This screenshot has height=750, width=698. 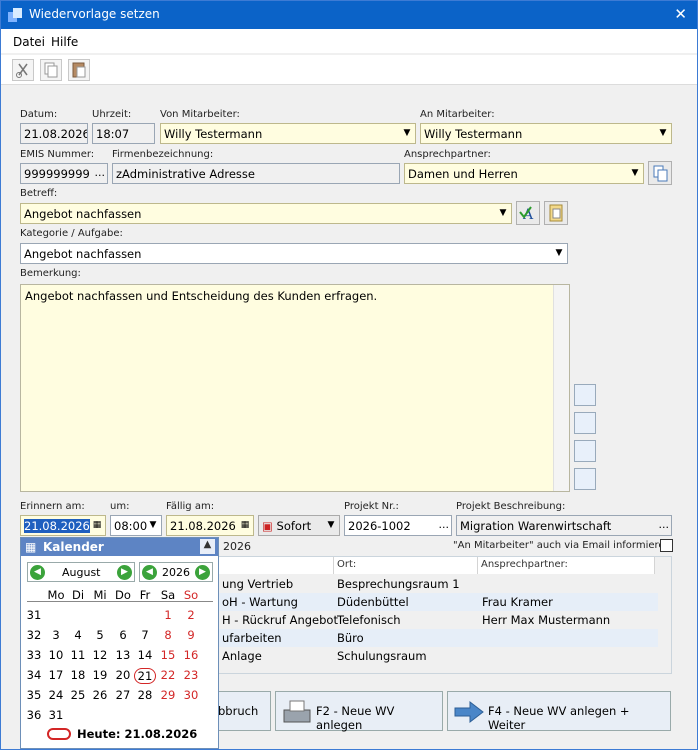 I want to click on um-select: 08:00 ▼, so click(x=136, y=525).